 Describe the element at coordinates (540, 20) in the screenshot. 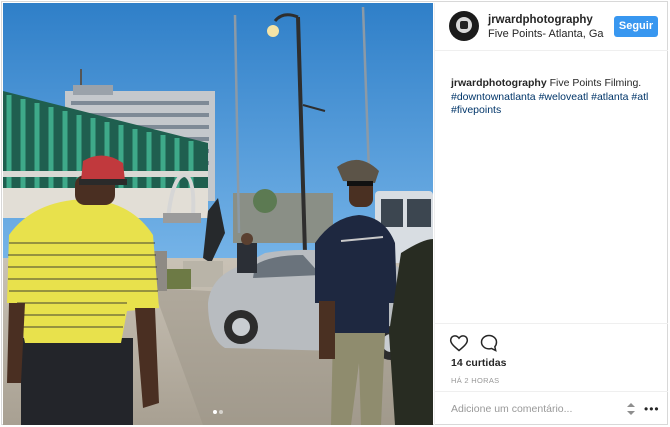

I see `post-username: jrwardphotography` at that location.